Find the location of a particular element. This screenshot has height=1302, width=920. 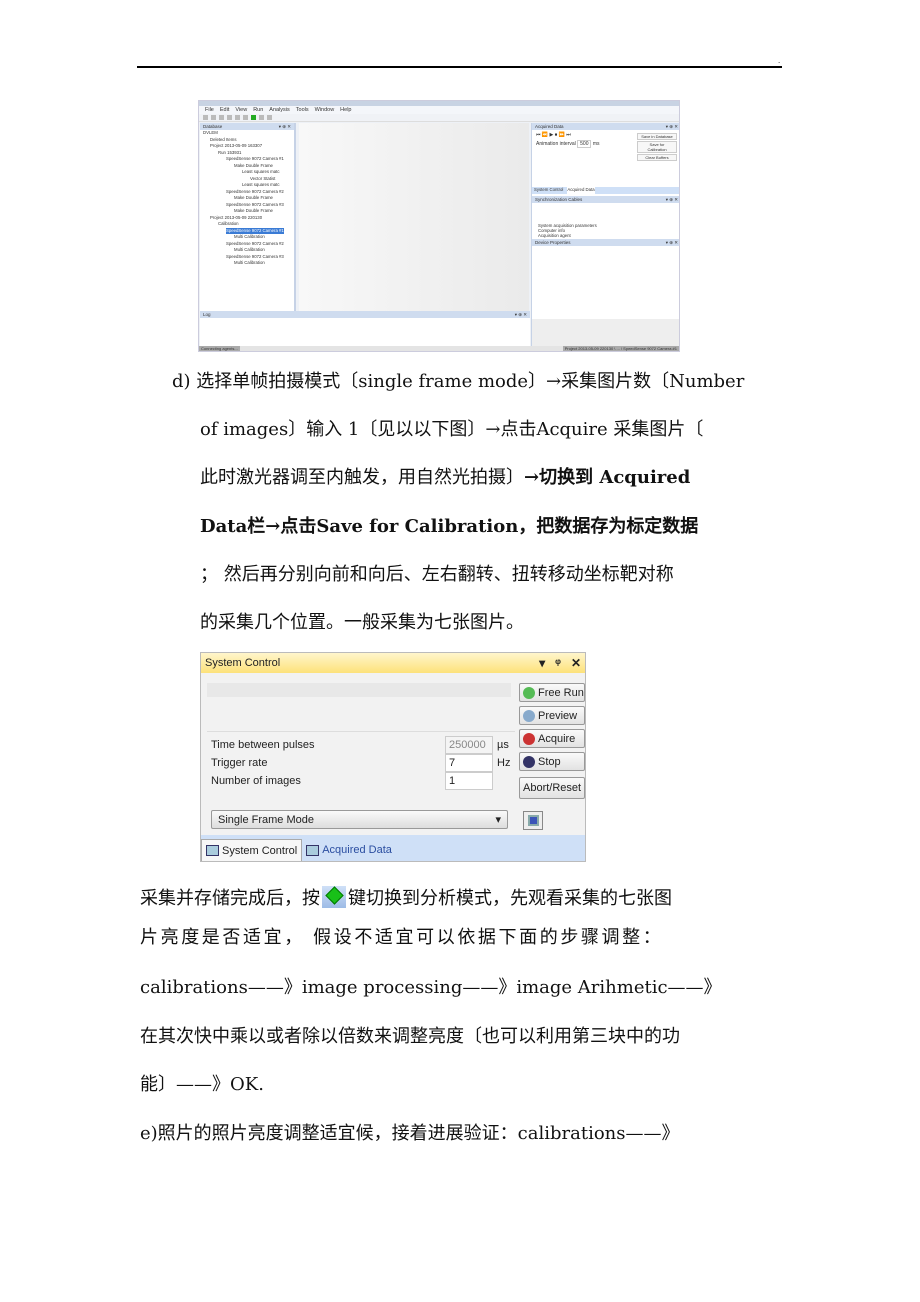

database-pane-title: Database is located at coordinates (213, 126).